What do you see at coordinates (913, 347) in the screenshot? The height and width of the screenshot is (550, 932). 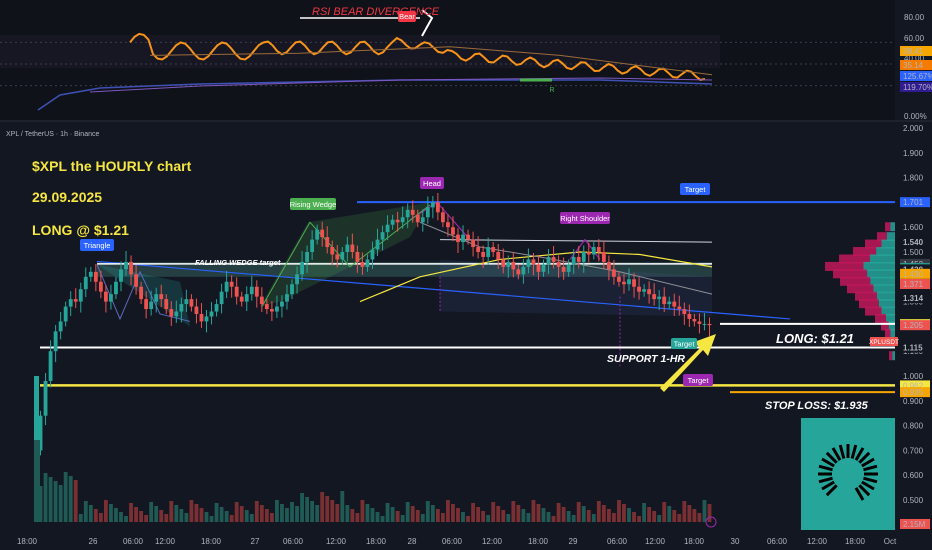 I see `price-badge-1.115: 1.115` at bounding box center [913, 347].